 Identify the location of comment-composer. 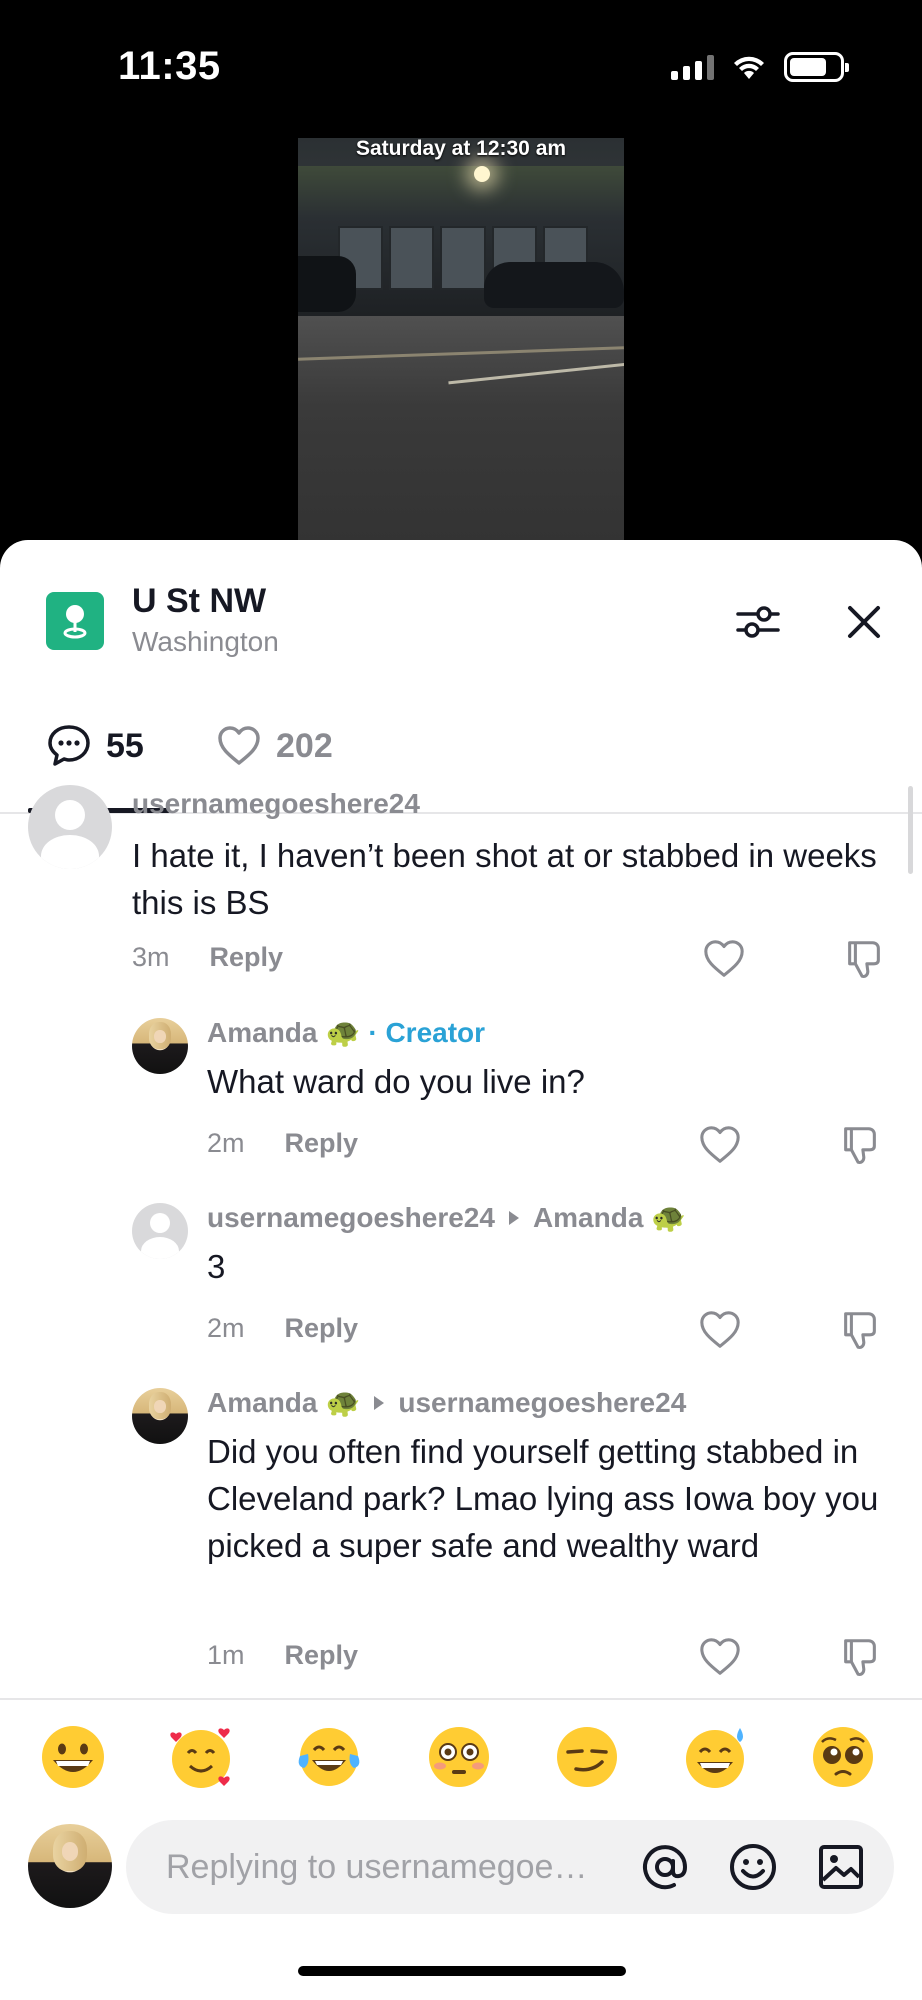
(461, 1868).